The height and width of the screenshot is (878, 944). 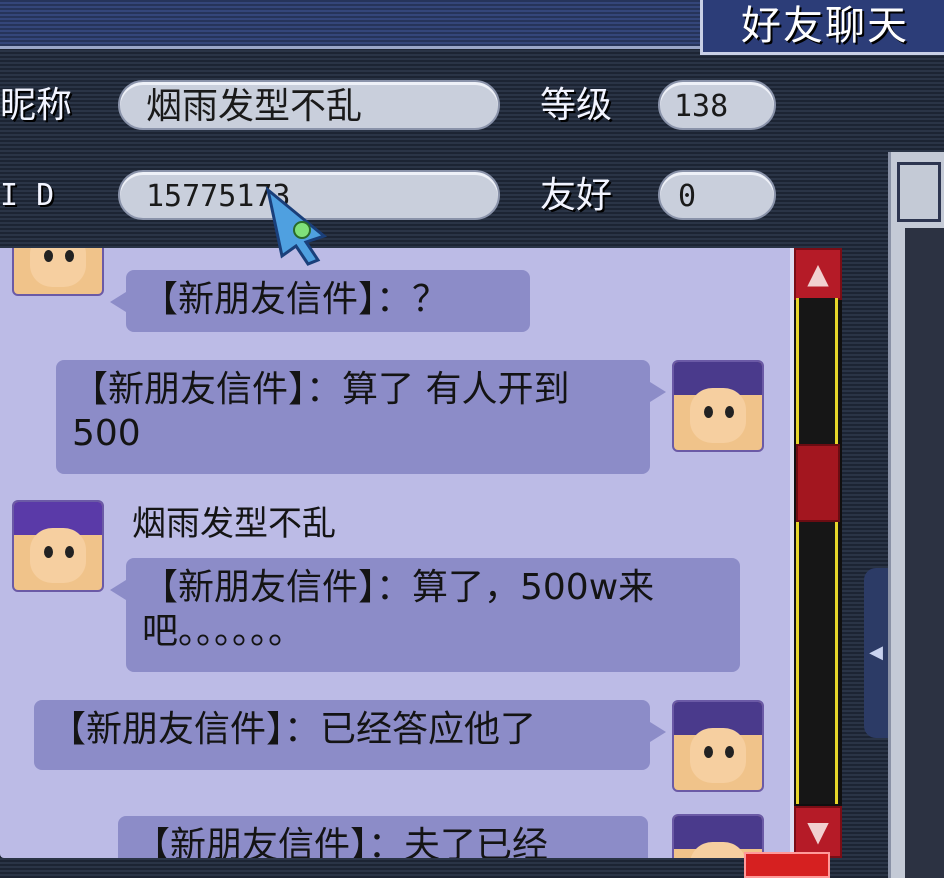 I want to click on frame-inner, so click(x=924, y=553).